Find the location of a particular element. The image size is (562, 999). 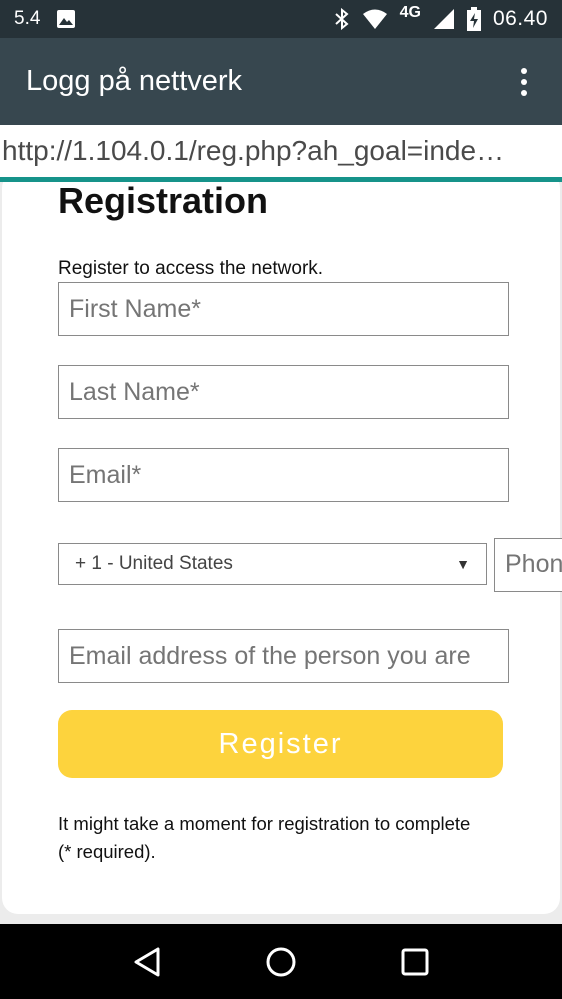

country-code-select: + 1 - United States ▼ is located at coordinates (272, 564).